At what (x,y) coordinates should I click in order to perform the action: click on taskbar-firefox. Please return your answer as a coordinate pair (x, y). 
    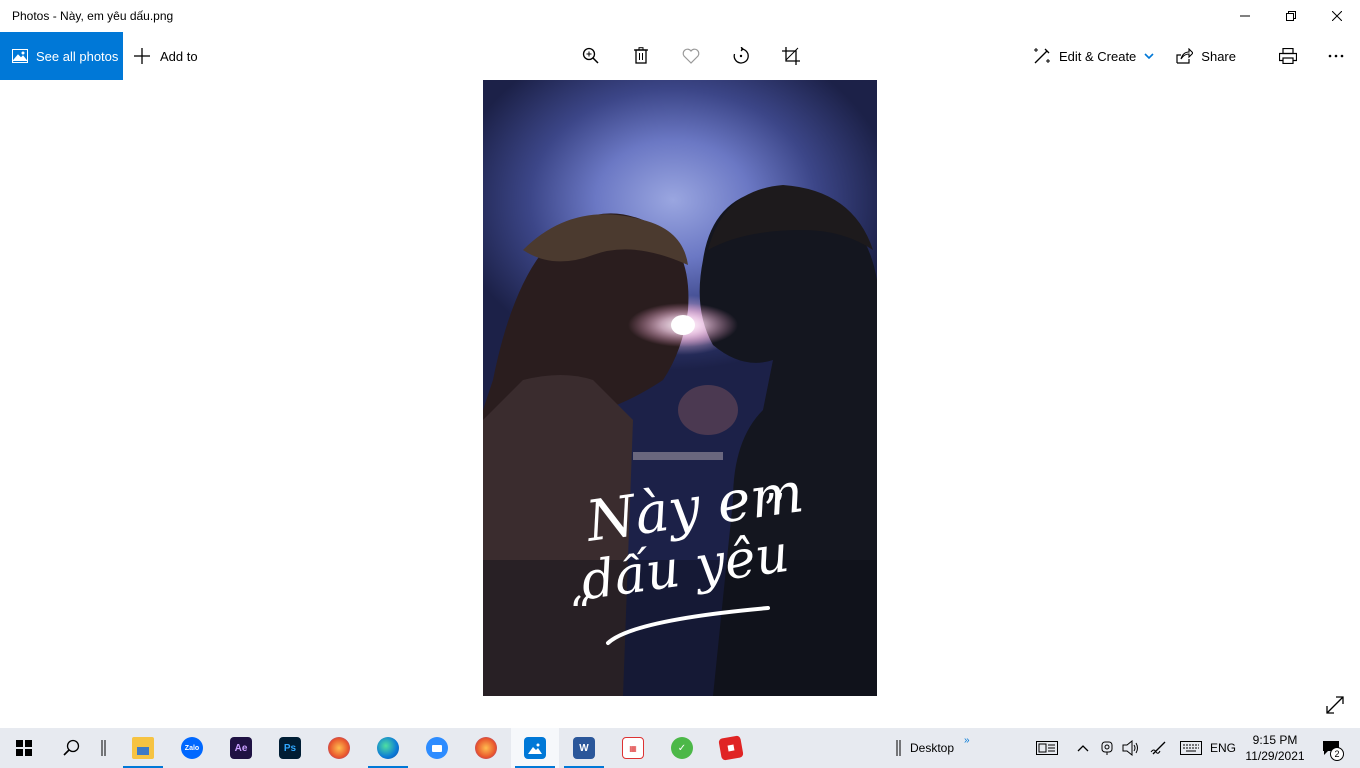
    Looking at the image, I should click on (339, 748).